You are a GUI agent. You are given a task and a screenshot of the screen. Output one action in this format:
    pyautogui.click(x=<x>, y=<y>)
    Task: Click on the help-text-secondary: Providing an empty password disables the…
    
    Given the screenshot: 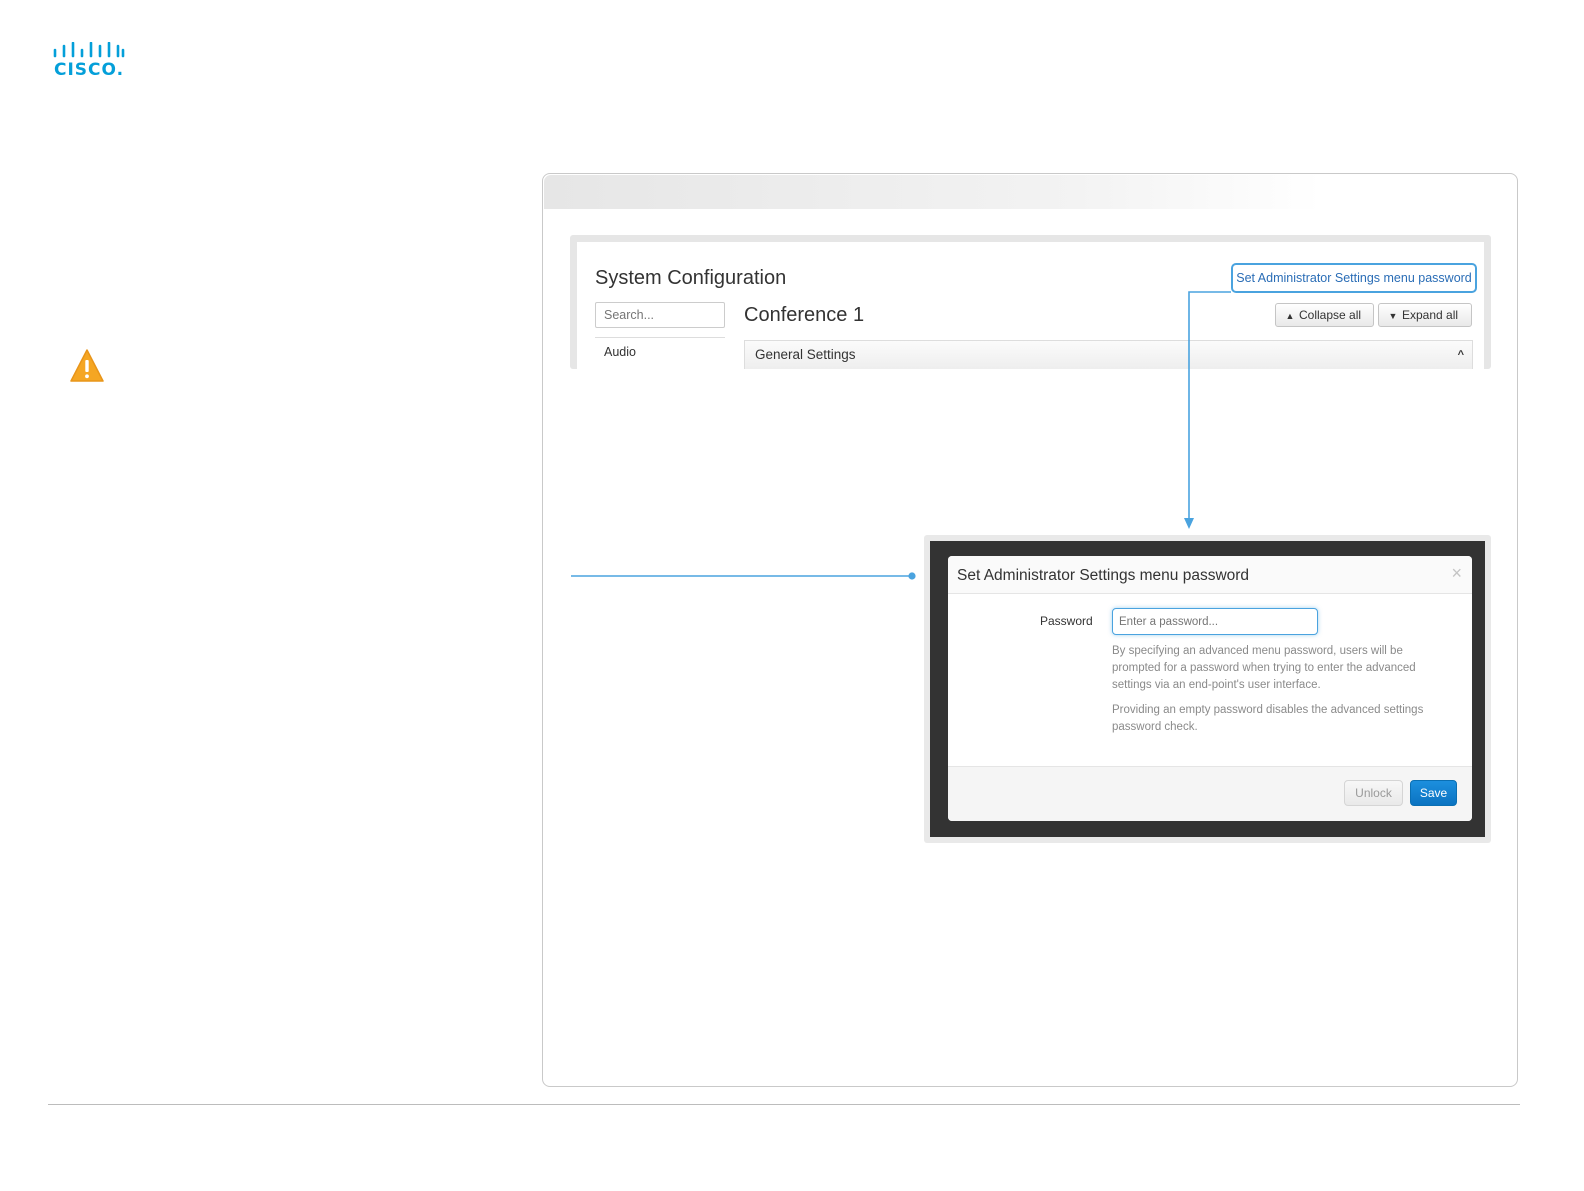 What is the action you would take?
    pyautogui.click(x=1268, y=718)
    